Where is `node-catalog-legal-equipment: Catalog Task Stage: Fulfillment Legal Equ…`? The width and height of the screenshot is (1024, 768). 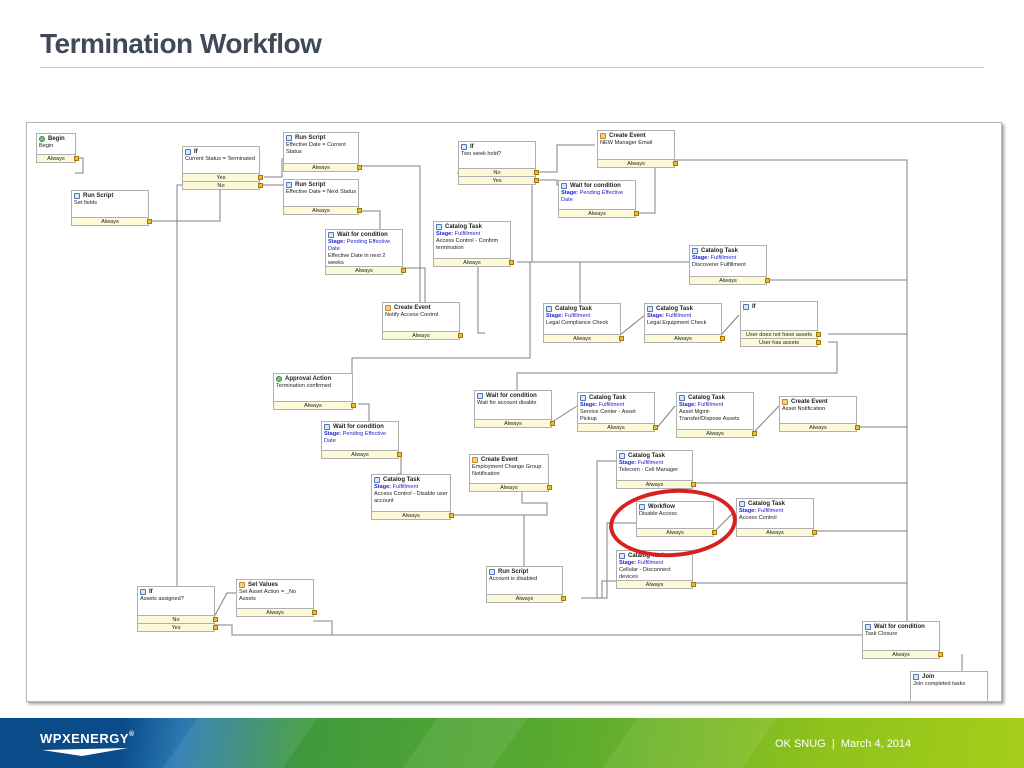
node-catalog-legal-equipment: Catalog Task Stage: Fulfillment Legal Equ… is located at coordinates (684, 323).